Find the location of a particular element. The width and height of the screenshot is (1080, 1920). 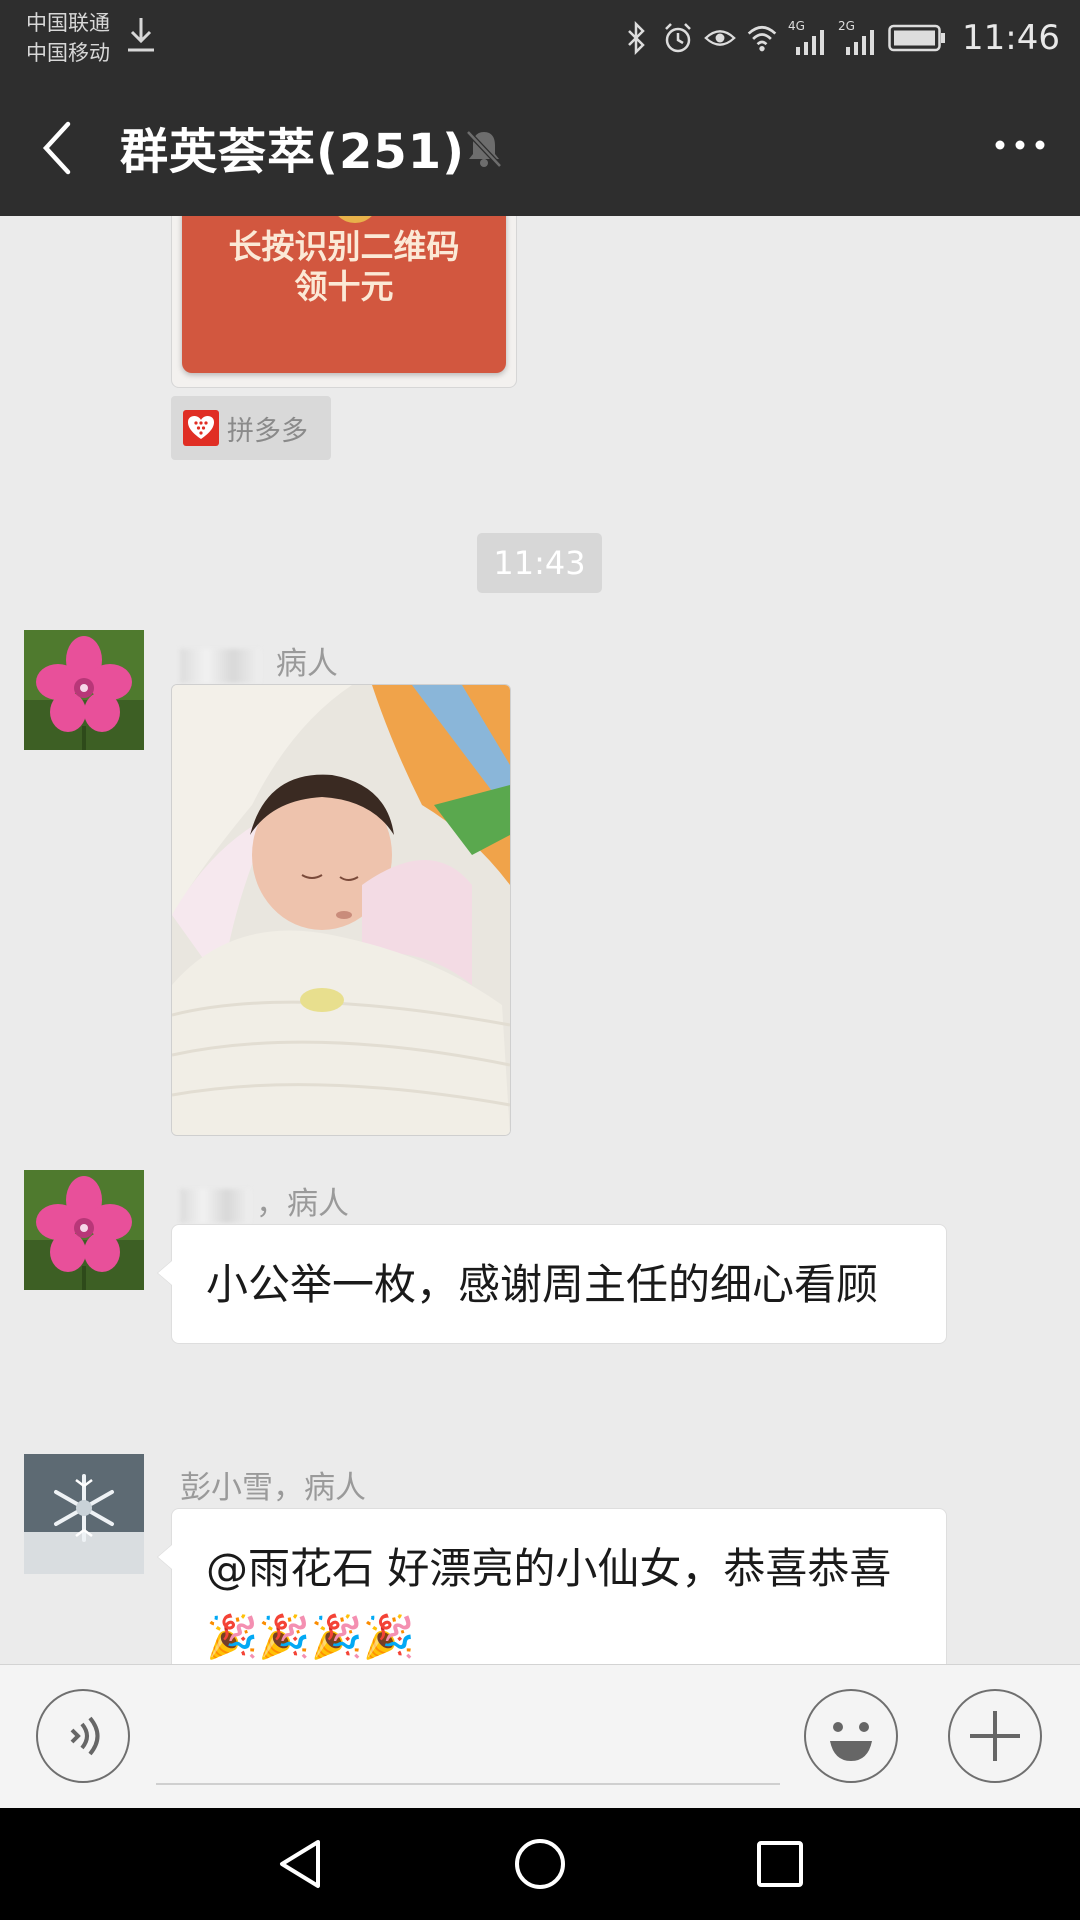

battery-icon is located at coordinates (917, 38).